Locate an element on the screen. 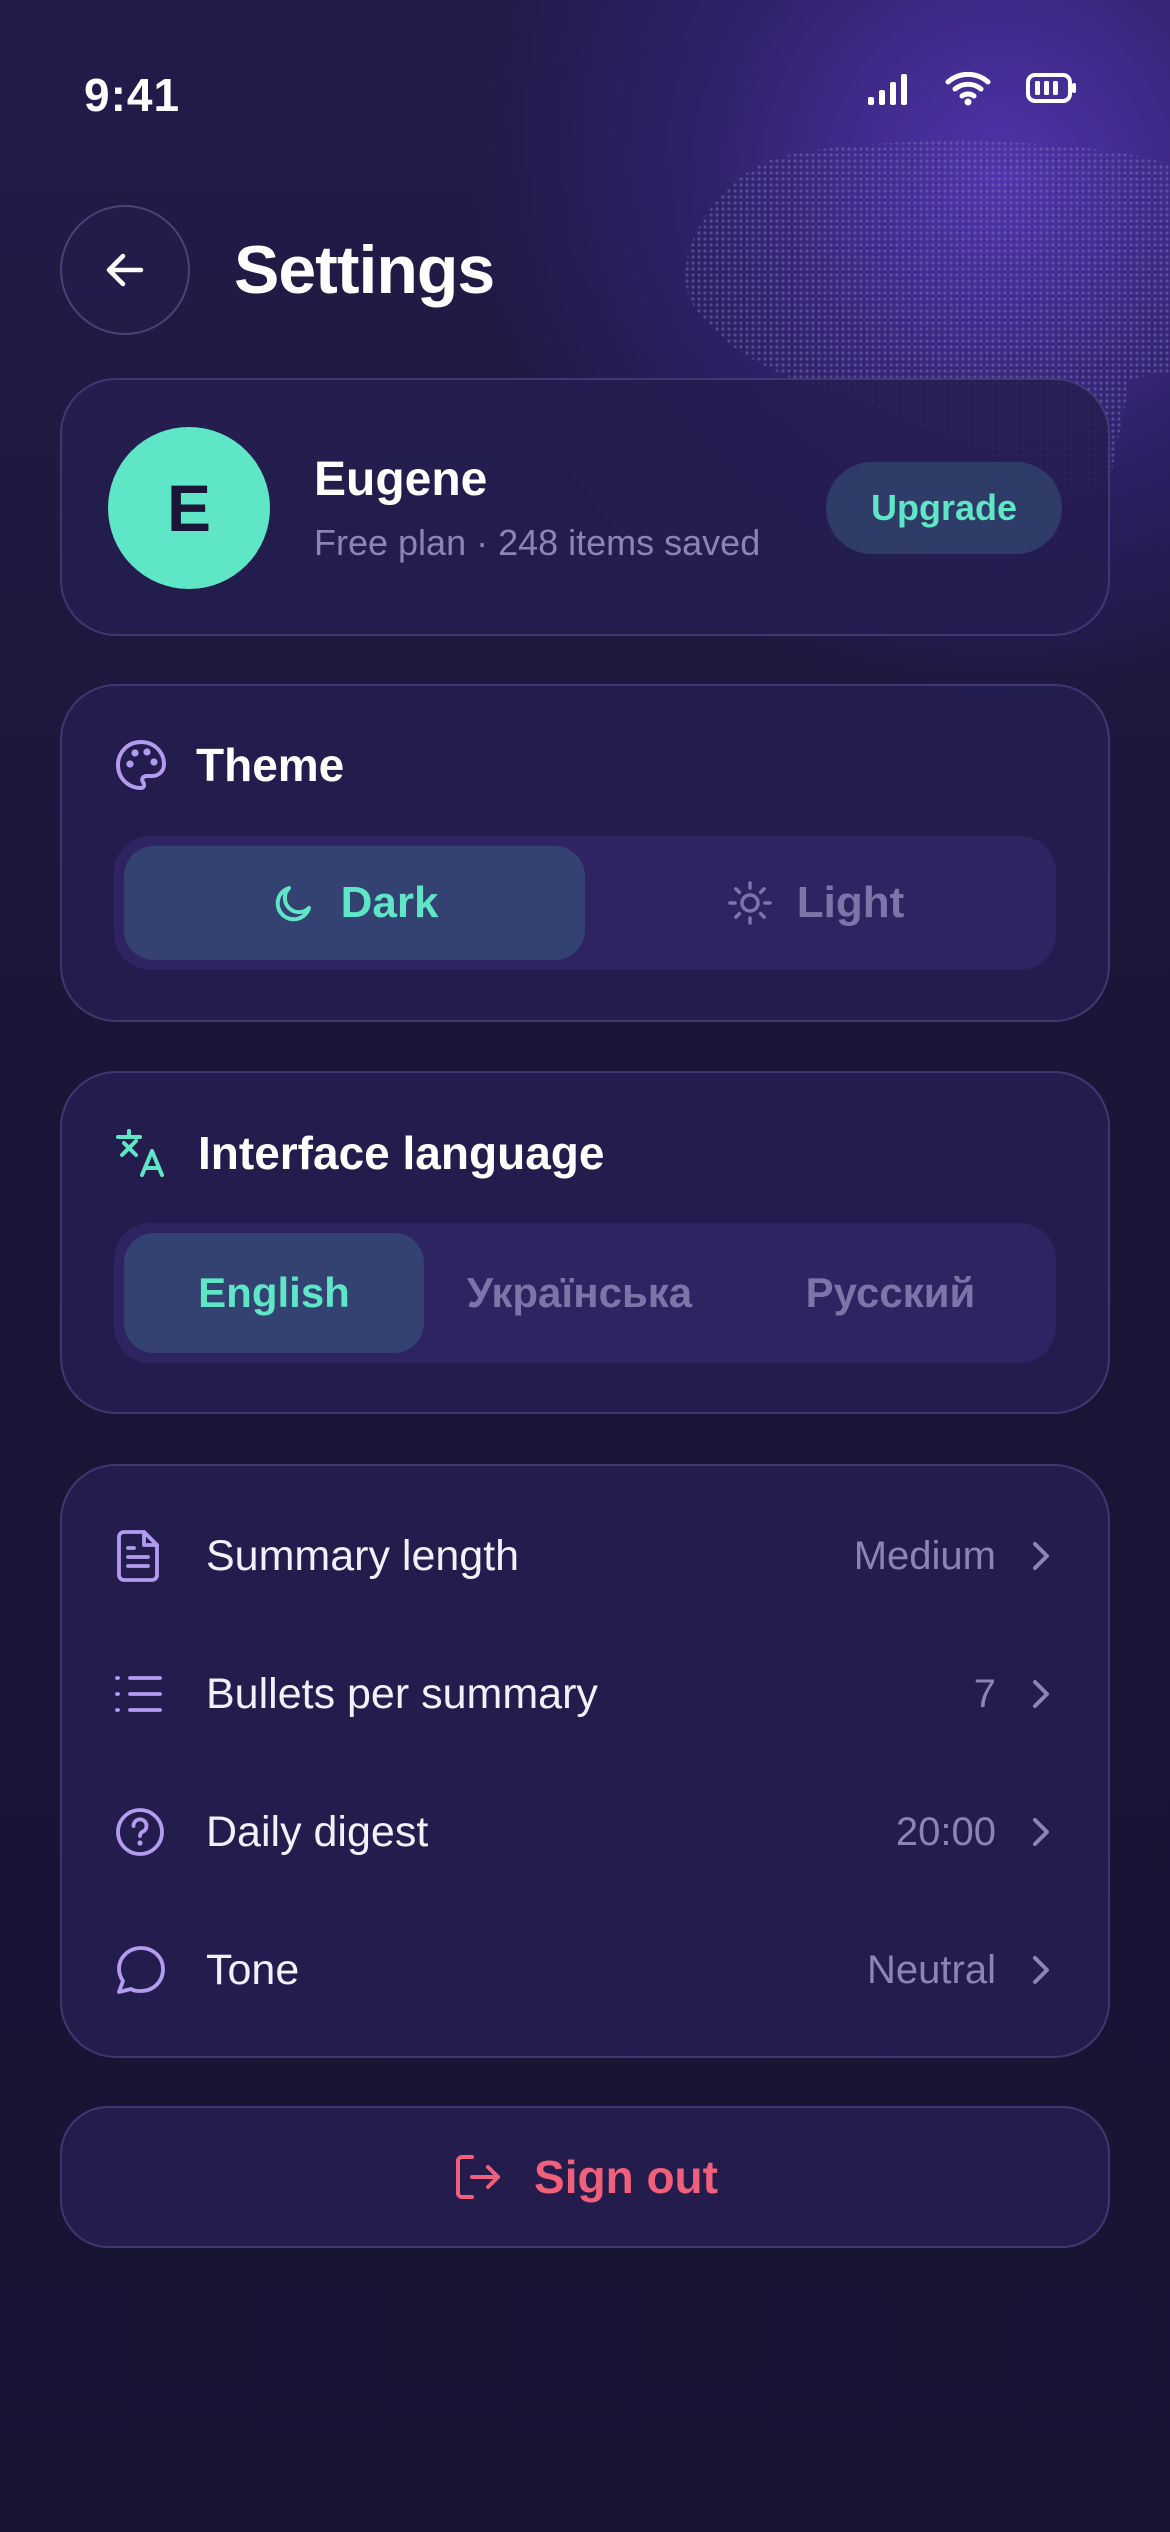 This screenshot has width=1170, height=2532. pref-label: Tone is located at coordinates (253, 1969).